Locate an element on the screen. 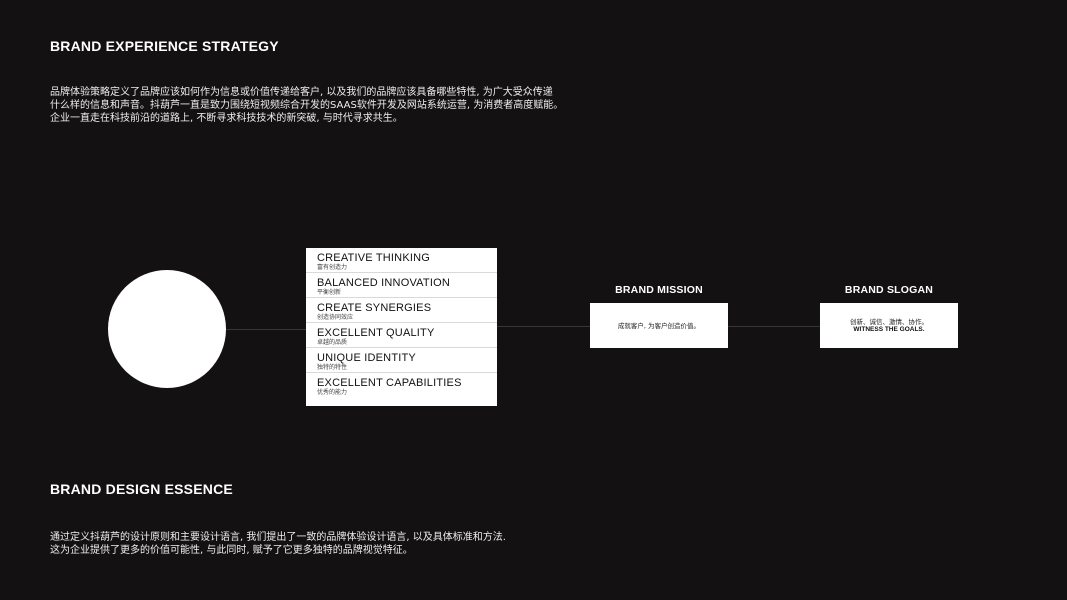  value-subtitle: 富有创造力 is located at coordinates (332, 267).